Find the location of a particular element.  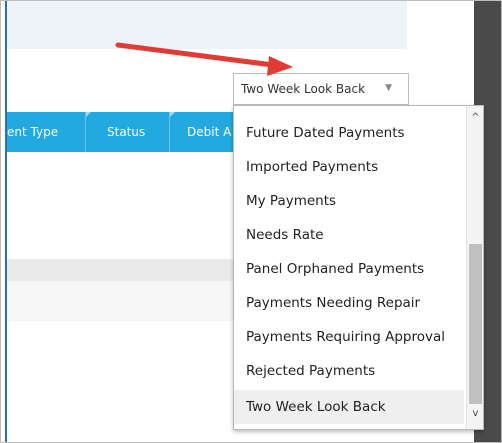

scroll-down-icon: v is located at coordinates (475, 413).